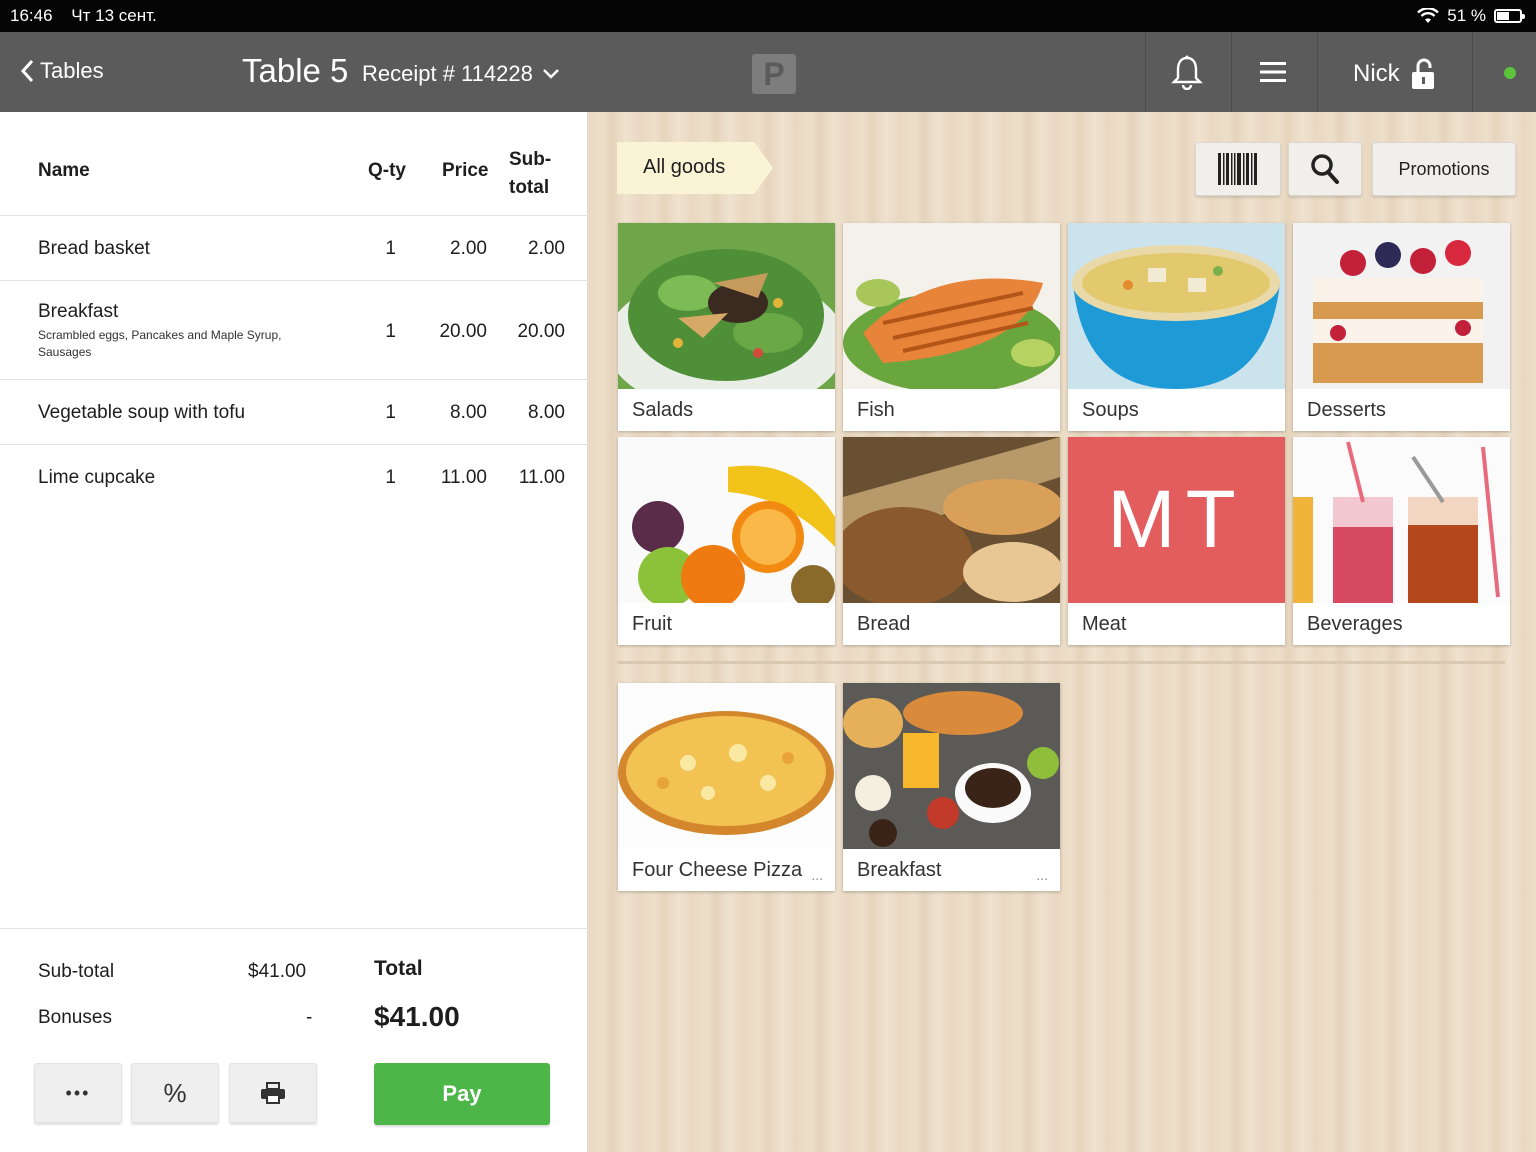  I want to click on back-label: Tables, so click(72, 70).